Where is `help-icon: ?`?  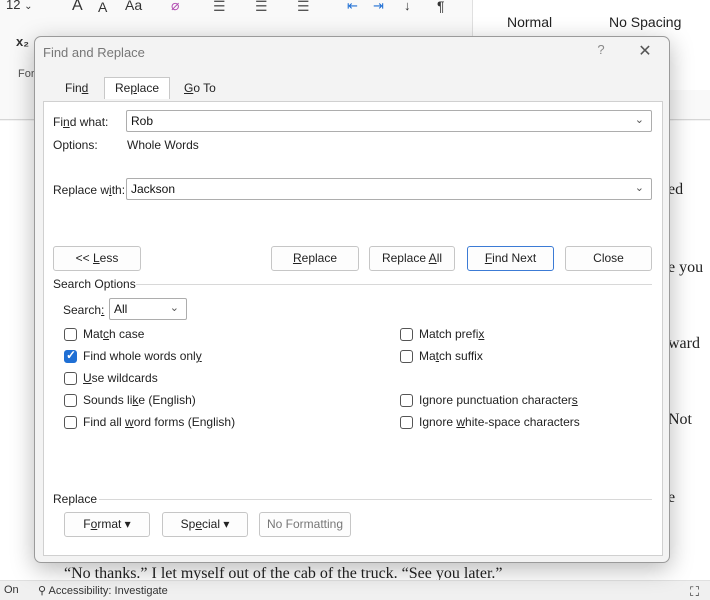 help-icon: ? is located at coordinates (601, 52).